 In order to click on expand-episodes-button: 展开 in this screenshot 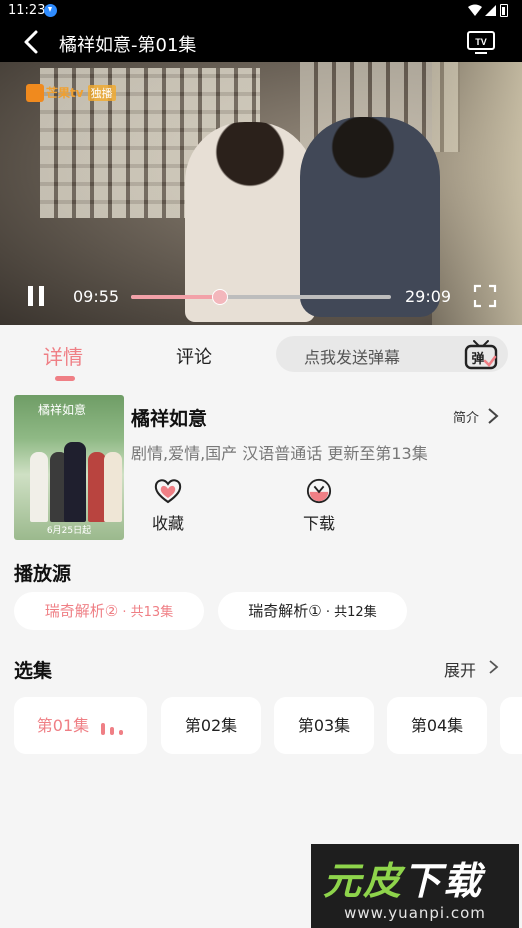, I will do `click(460, 669)`.